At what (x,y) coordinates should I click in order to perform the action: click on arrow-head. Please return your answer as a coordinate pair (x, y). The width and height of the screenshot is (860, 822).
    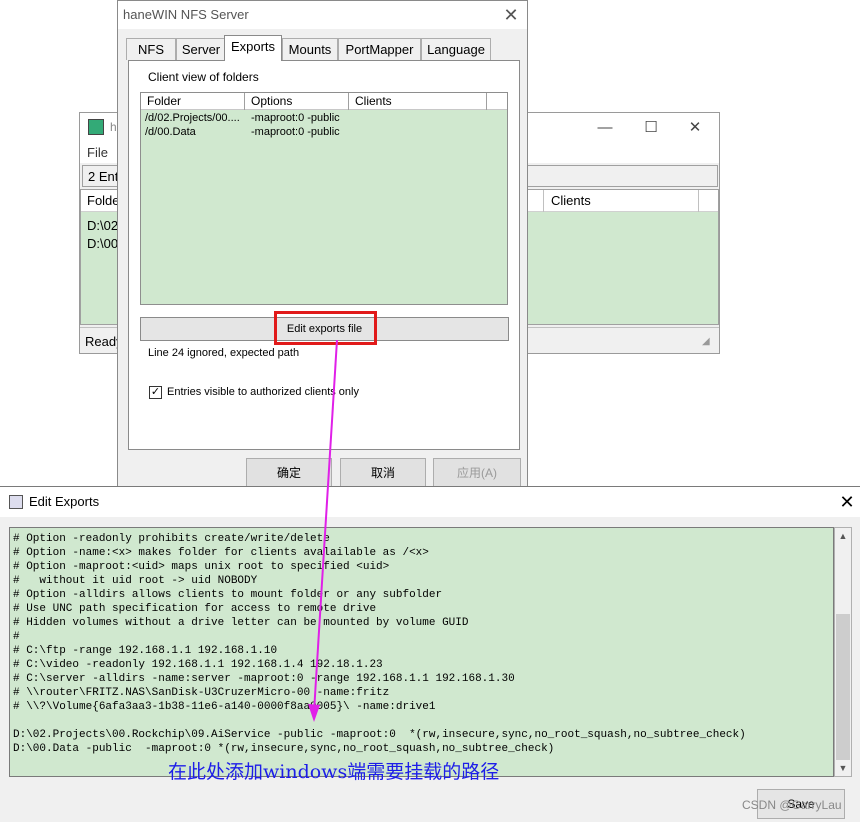
    Looking at the image, I should click on (314, 713).